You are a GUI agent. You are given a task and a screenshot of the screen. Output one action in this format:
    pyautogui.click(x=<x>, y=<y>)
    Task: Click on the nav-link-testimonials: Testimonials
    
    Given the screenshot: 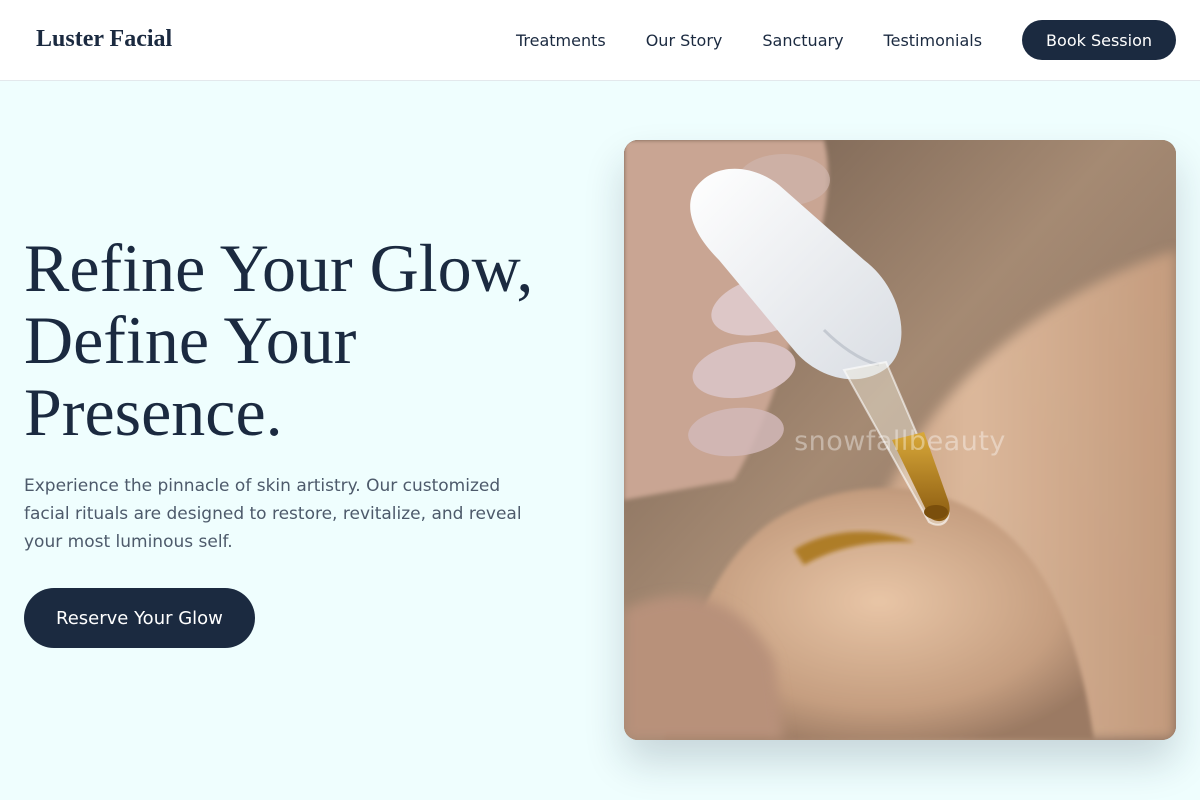 What is the action you would take?
    pyautogui.click(x=933, y=40)
    